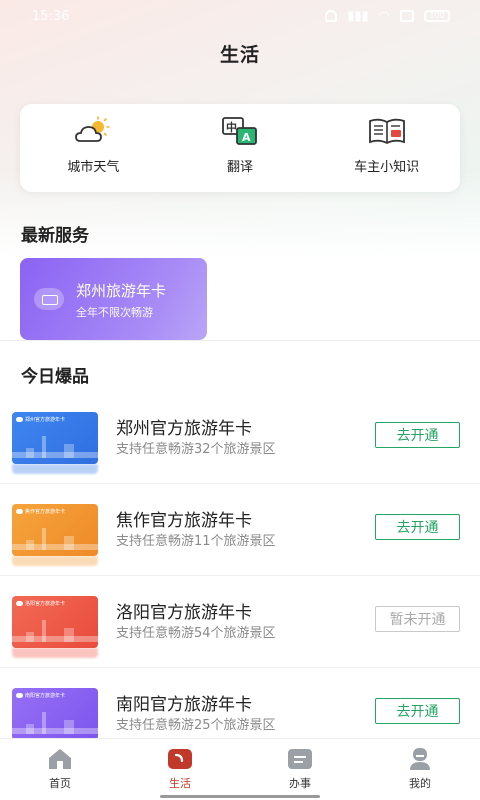 Image resolution: width=480 pixels, height=800 pixels. Describe the element at coordinates (180, 759) in the screenshot. I see `life-icon` at that location.